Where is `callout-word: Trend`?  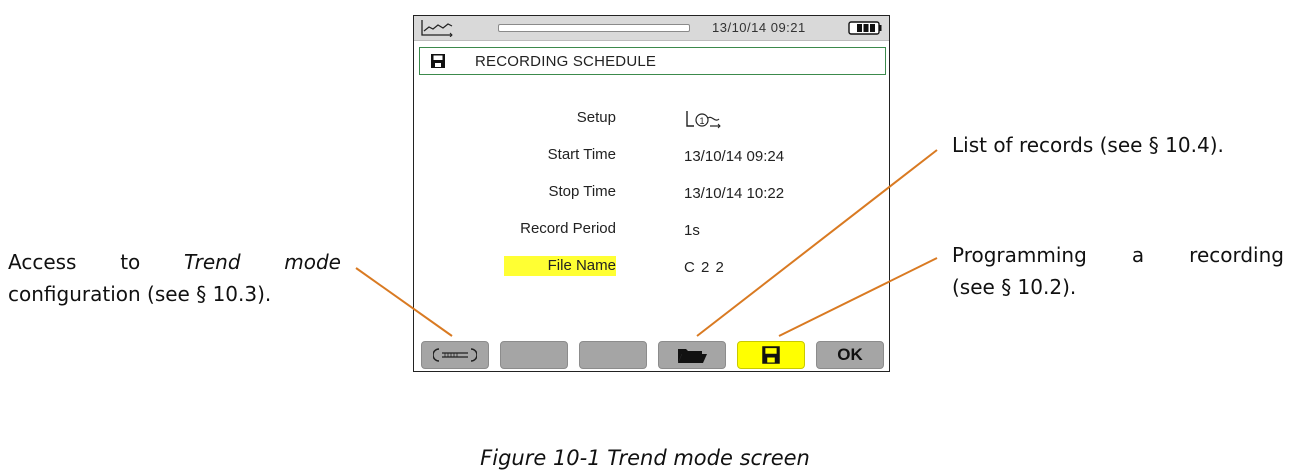 callout-word: Trend is located at coordinates (212, 262).